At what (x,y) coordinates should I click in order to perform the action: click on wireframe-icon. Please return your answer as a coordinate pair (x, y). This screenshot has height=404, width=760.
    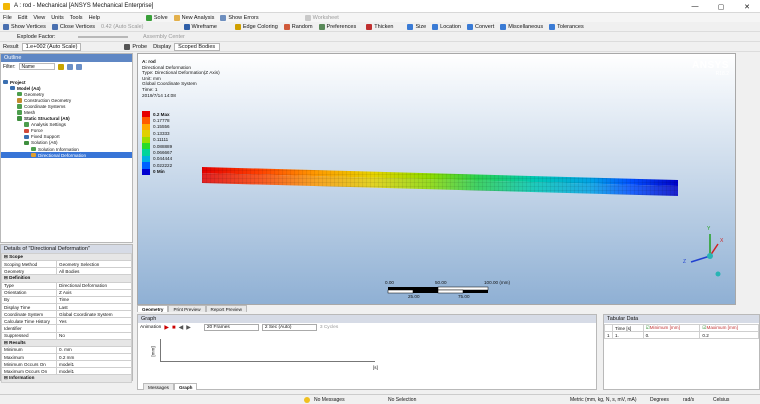
    Looking at the image, I should click on (186, 26).